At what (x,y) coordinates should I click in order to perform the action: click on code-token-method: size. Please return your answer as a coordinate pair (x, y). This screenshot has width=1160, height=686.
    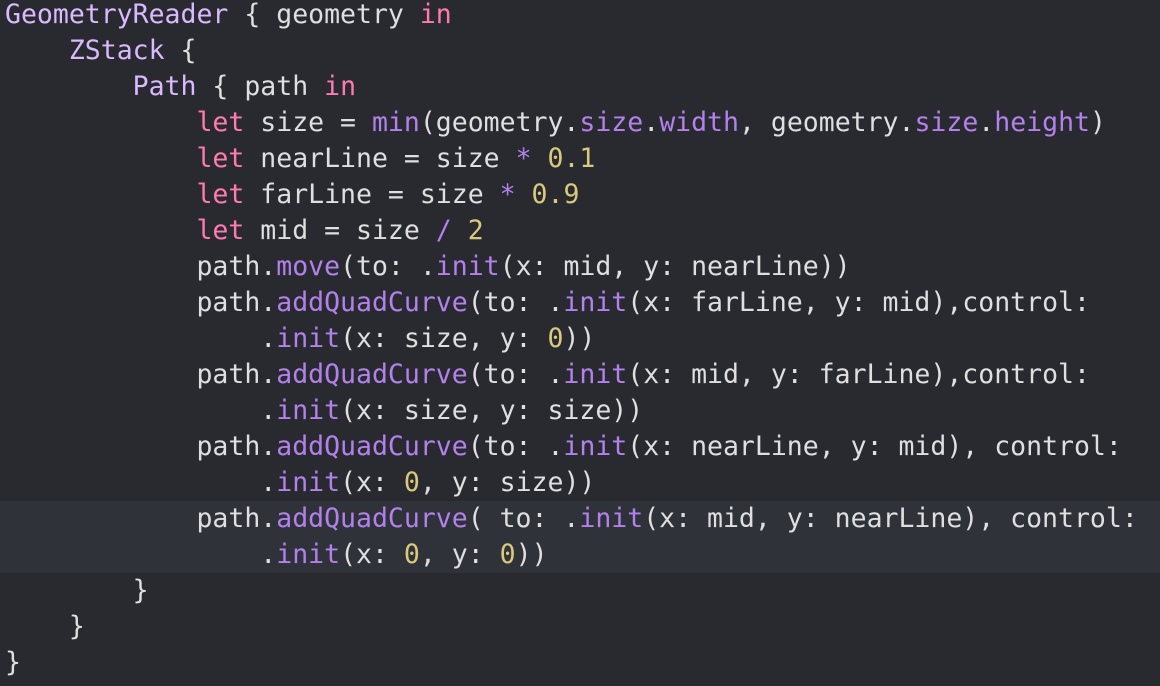
    Looking at the image, I should click on (611, 122).